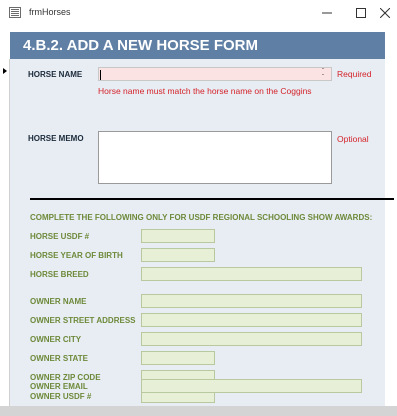 The width and height of the screenshot is (397, 416). I want to click on form-header: 4.B.2. ADD A NEW HORSE FORM, so click(197, 45).